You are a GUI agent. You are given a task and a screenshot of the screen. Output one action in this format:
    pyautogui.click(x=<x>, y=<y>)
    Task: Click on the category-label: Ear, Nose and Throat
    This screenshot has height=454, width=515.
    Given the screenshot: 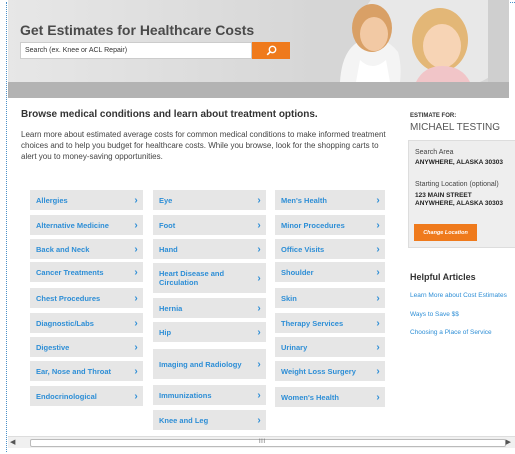 What is the action you would take?
    pyautogui.click(x=74, y=371)
    